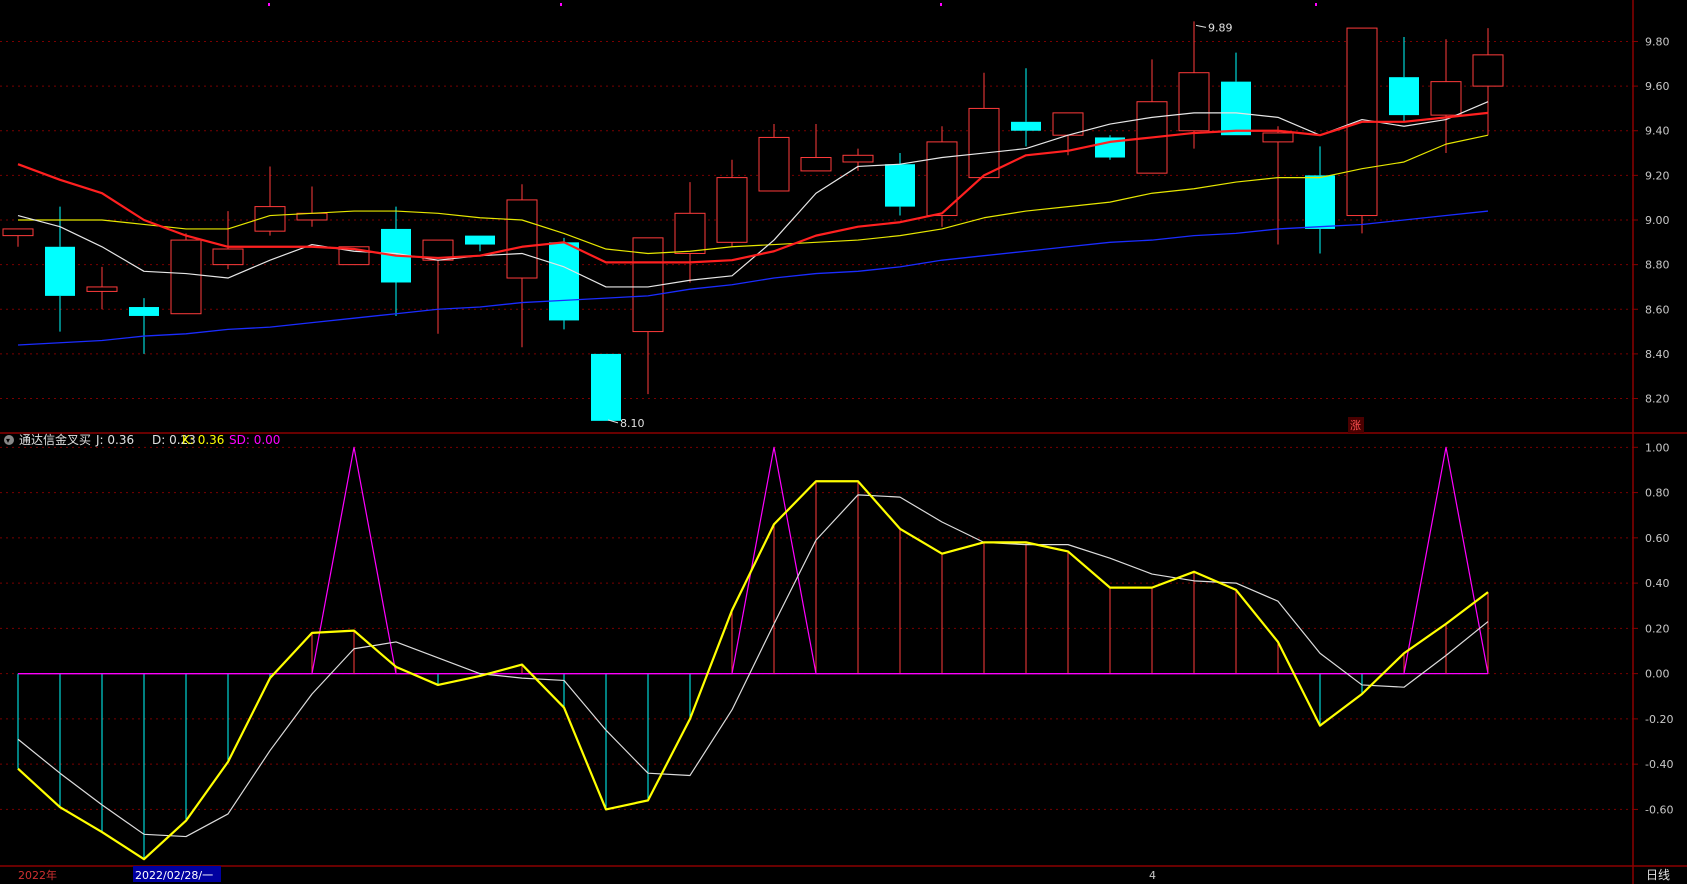 The image size is (1687, 884). I want to click on price-tick-label: 8.40, so click(1657, 354).